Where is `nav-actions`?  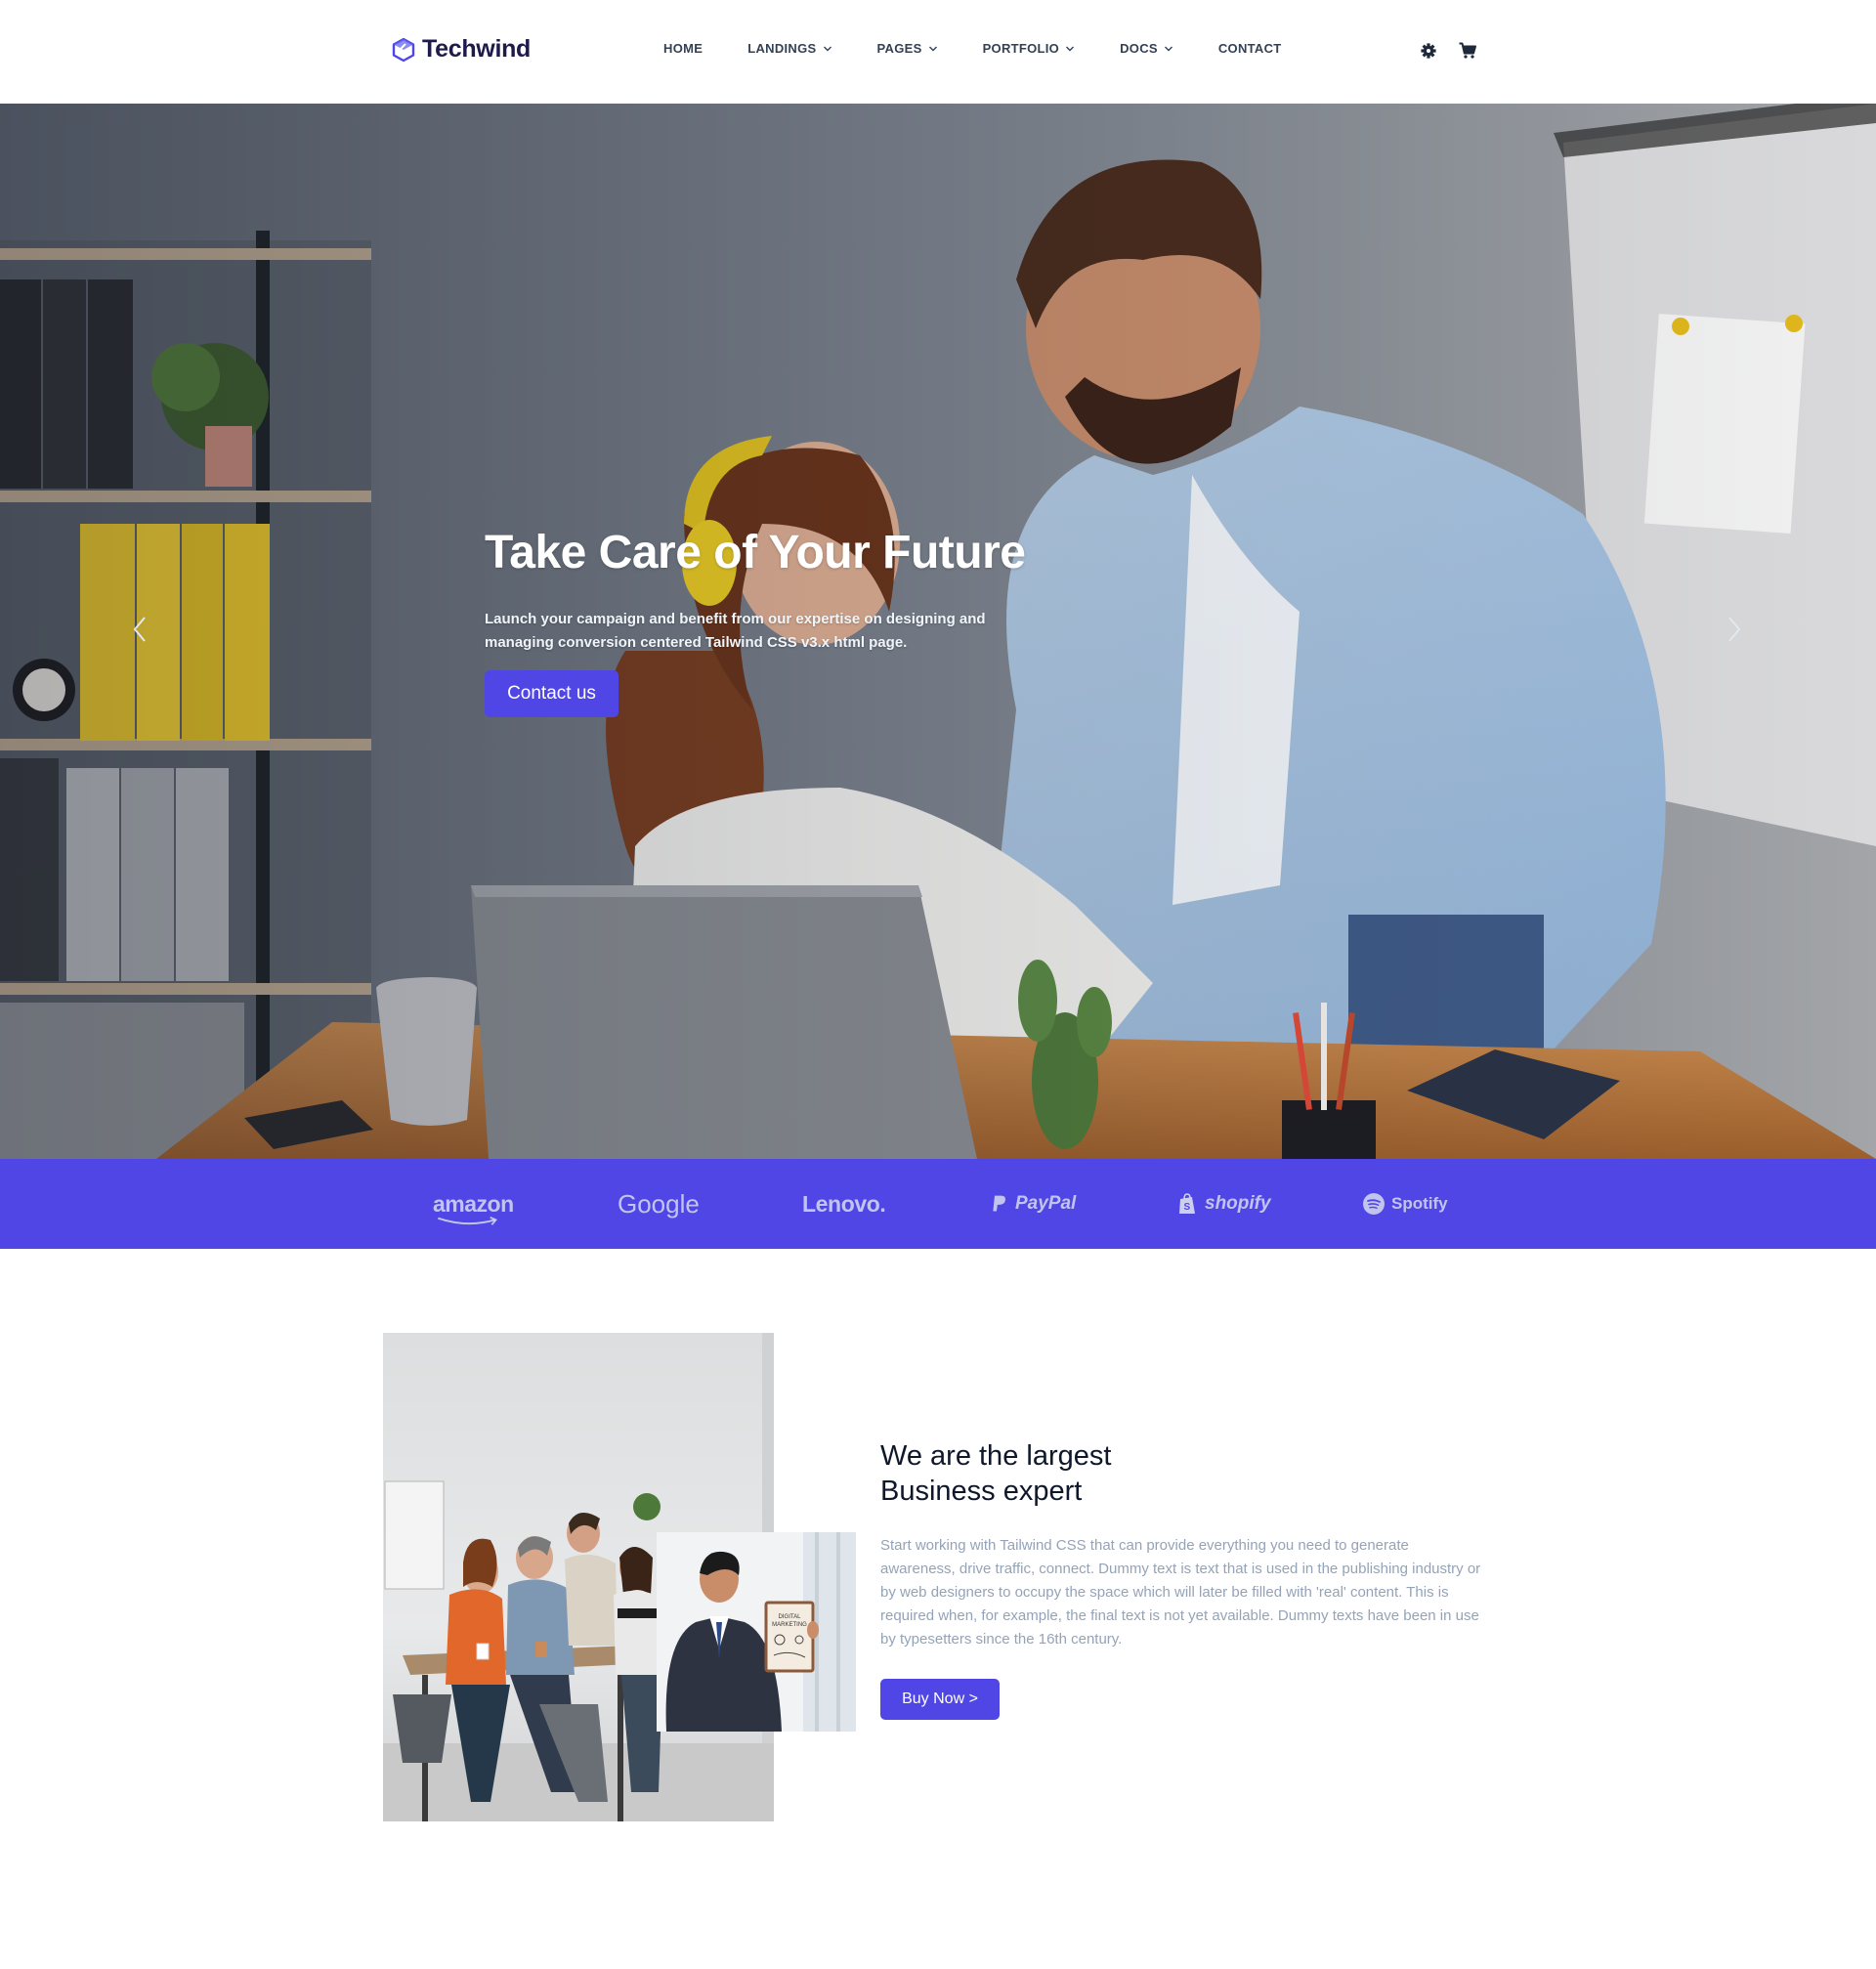 nav-actions is located at coordinates (1448, 51).